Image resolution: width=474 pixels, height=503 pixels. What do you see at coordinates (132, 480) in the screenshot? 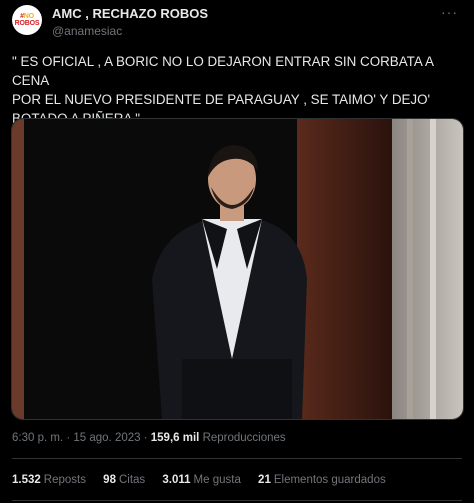
I see `quotes-label: Citas` at bounding box center [132, 480].